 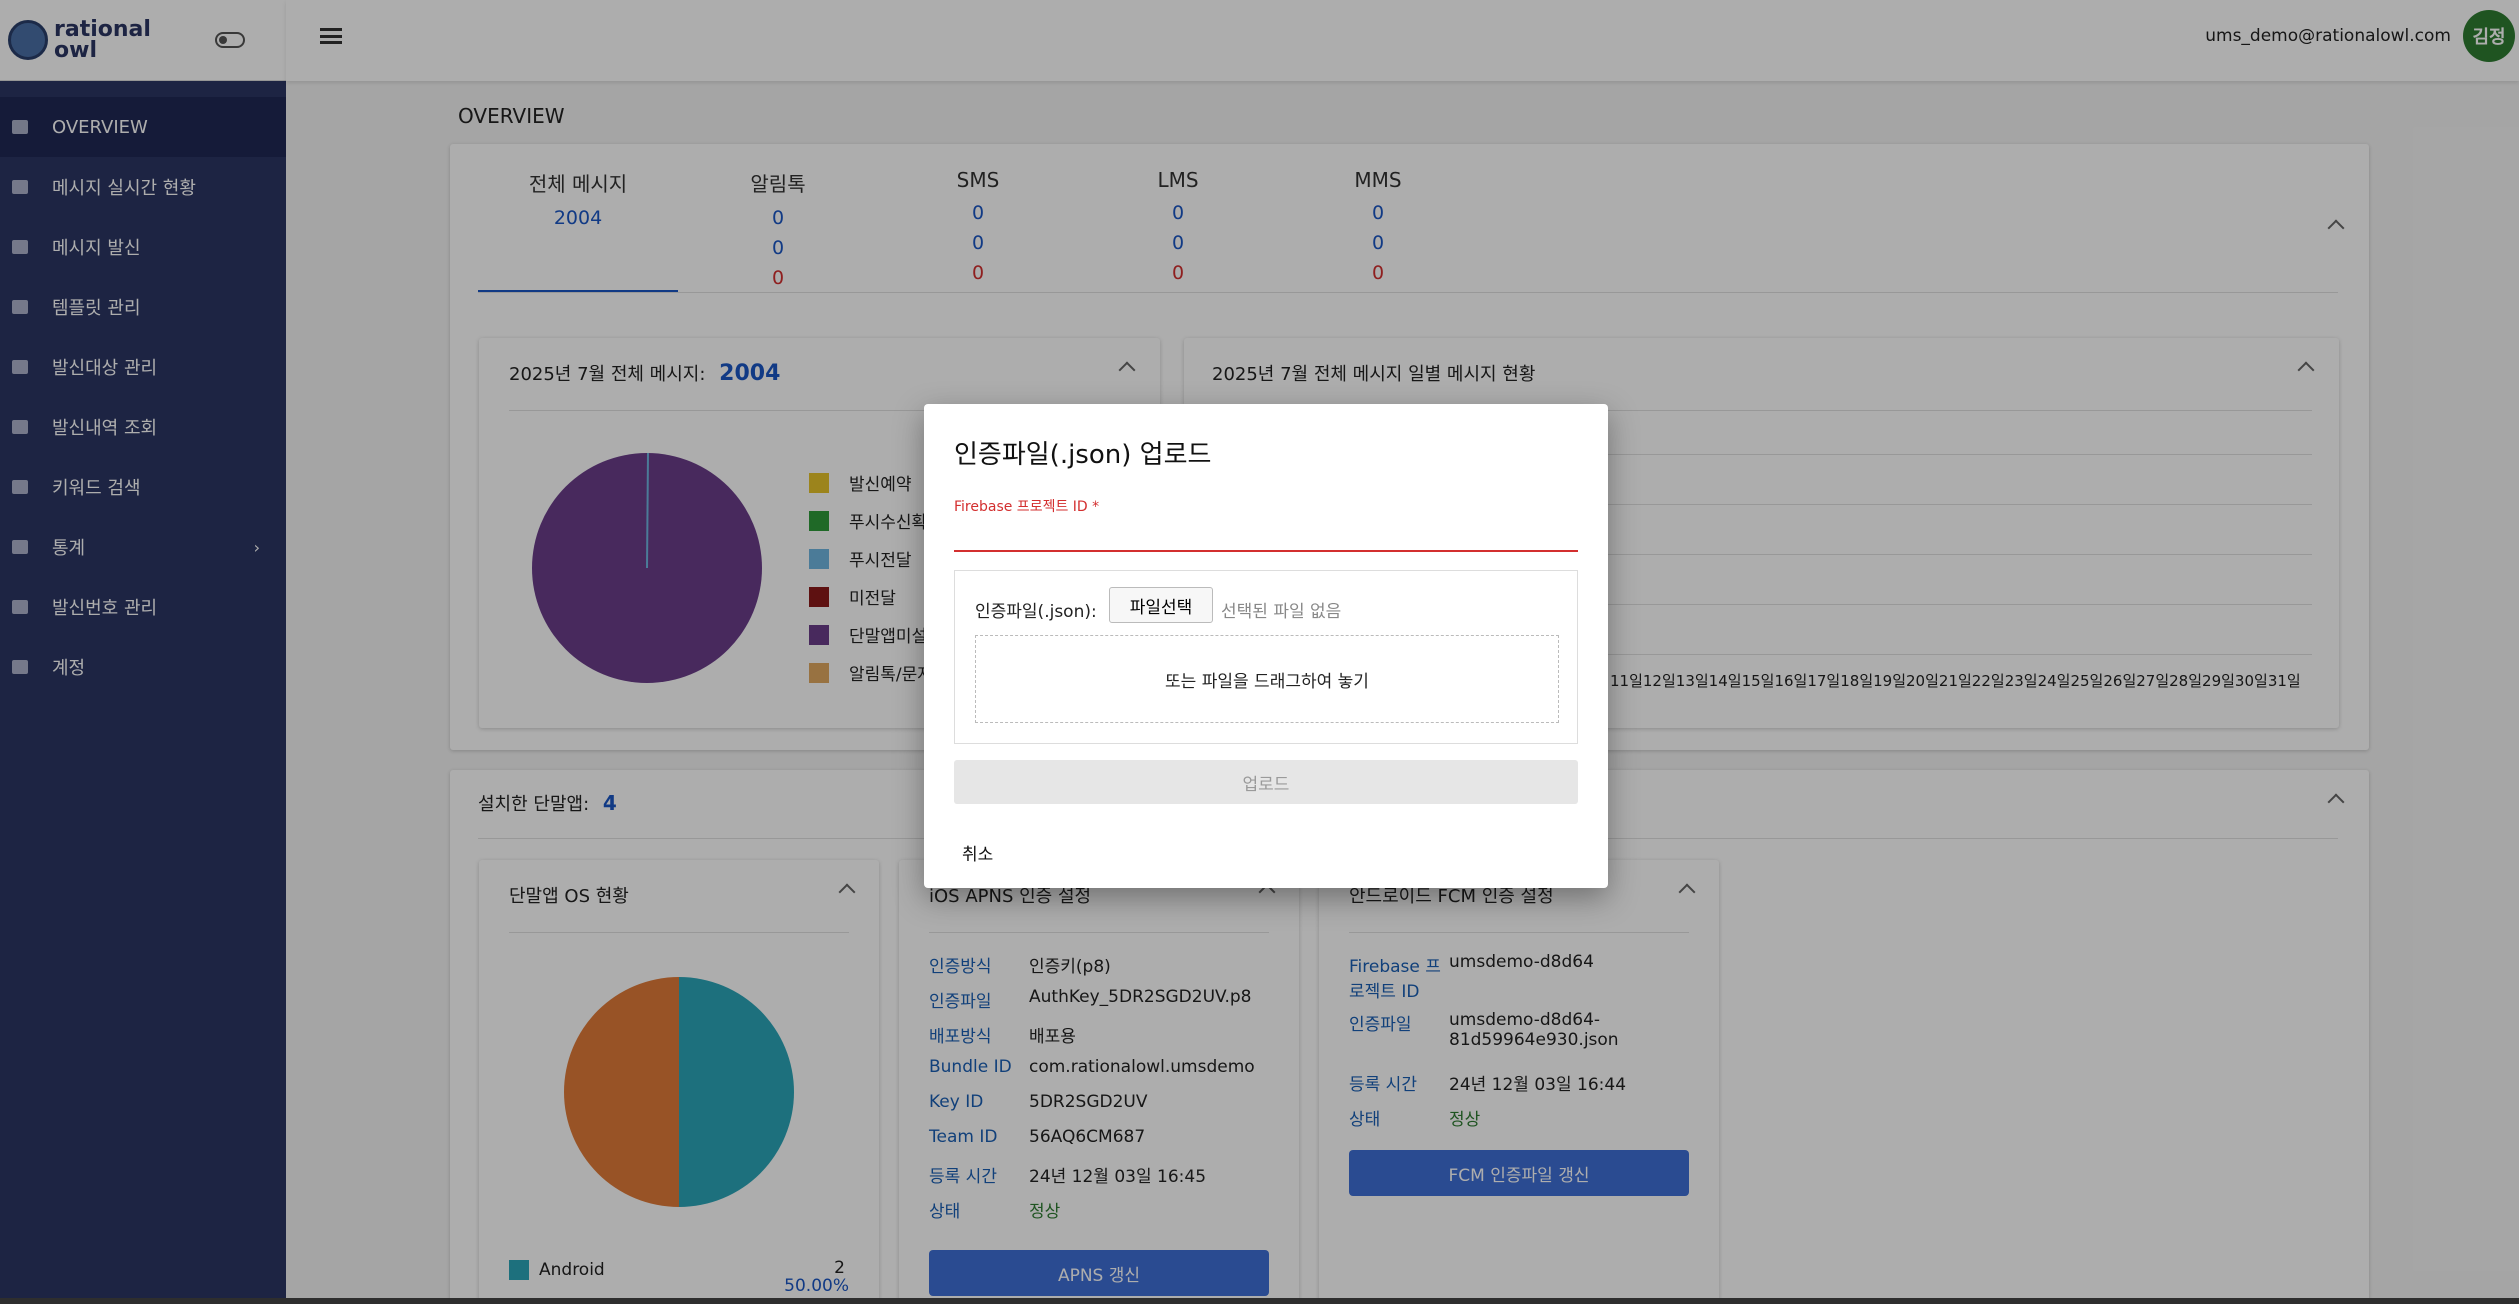 I want to click on cancel-button: 취소, so click(x=977, y=852).